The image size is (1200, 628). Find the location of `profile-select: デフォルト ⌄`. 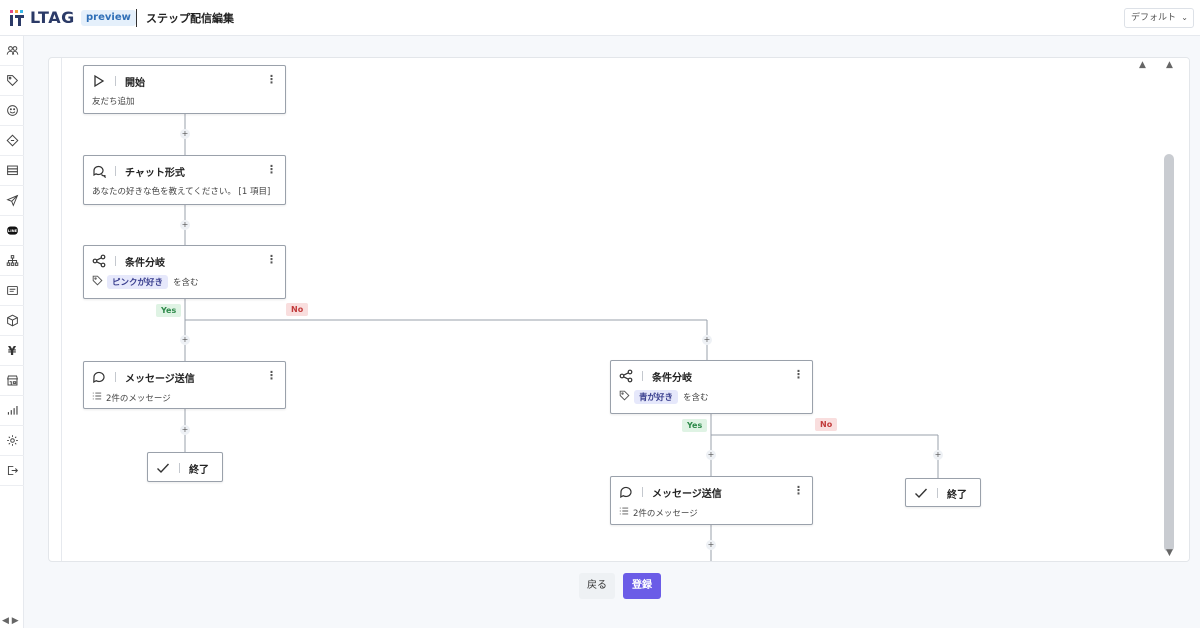

profile-select: デフォルト ⌄ is located at coordinates (1159, 18).